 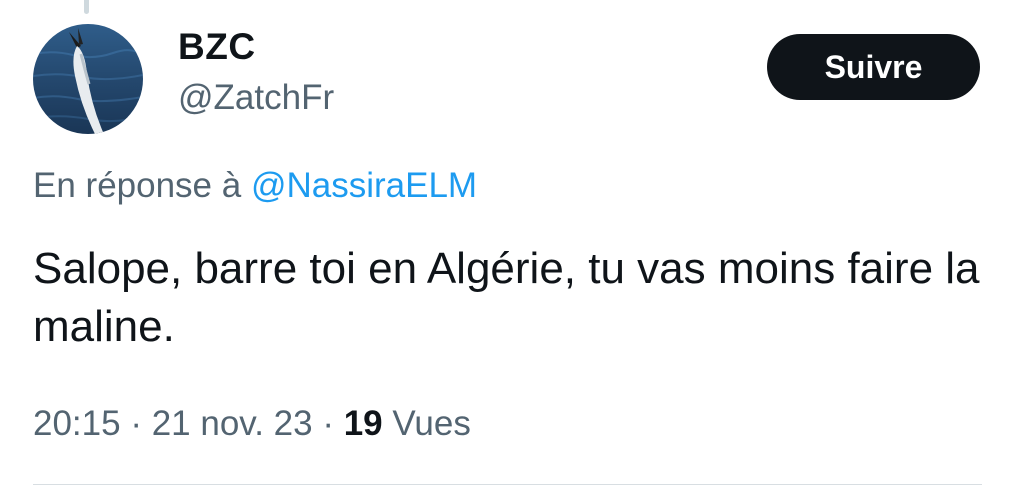 What do you see at coordinates (217, 47) in the screenshot?
I see `author-display-name: BZC` at bounding box center [217, 47].